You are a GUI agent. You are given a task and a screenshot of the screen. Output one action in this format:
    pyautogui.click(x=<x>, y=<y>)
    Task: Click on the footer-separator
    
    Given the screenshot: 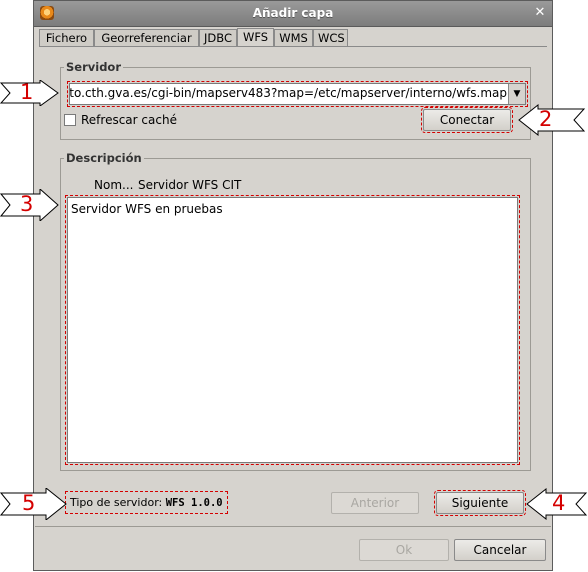 What is the action you would take?
    pyautogui.click(x=293, y=526)
    